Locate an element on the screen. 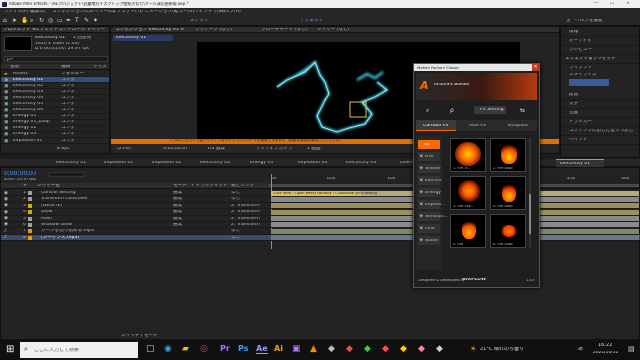  menu-composition: コンポジション(C) is located at coordinates (71, 12).